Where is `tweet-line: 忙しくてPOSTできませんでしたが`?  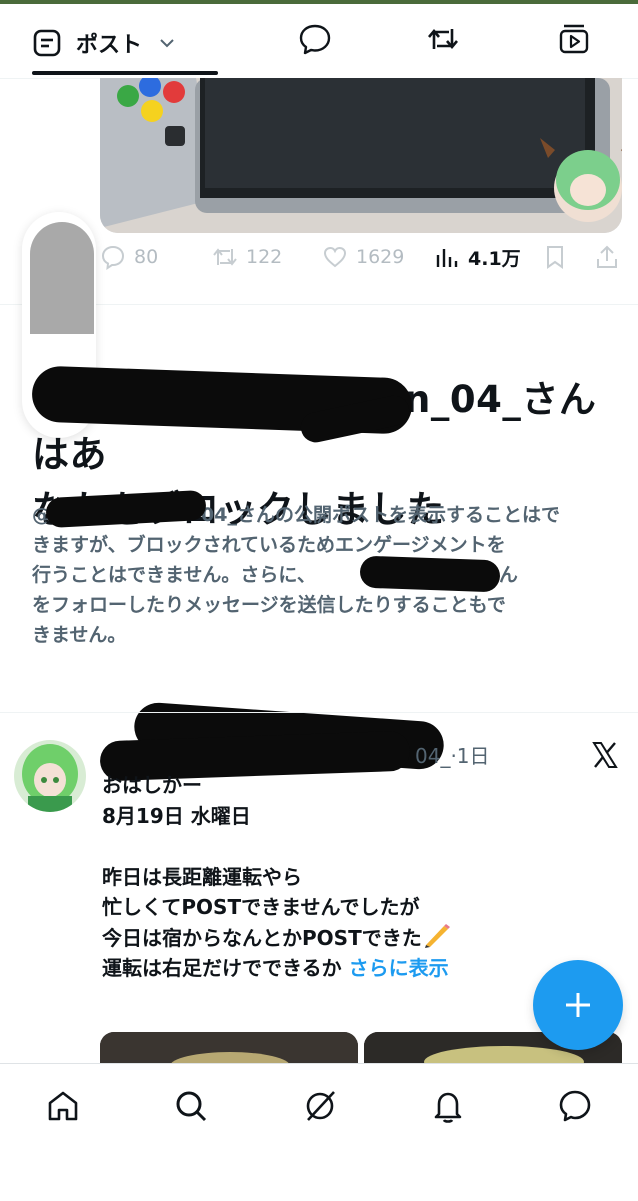 tweet-line: 忙しくてPOSTできませんでしたが is located at coordinates (261, 907).